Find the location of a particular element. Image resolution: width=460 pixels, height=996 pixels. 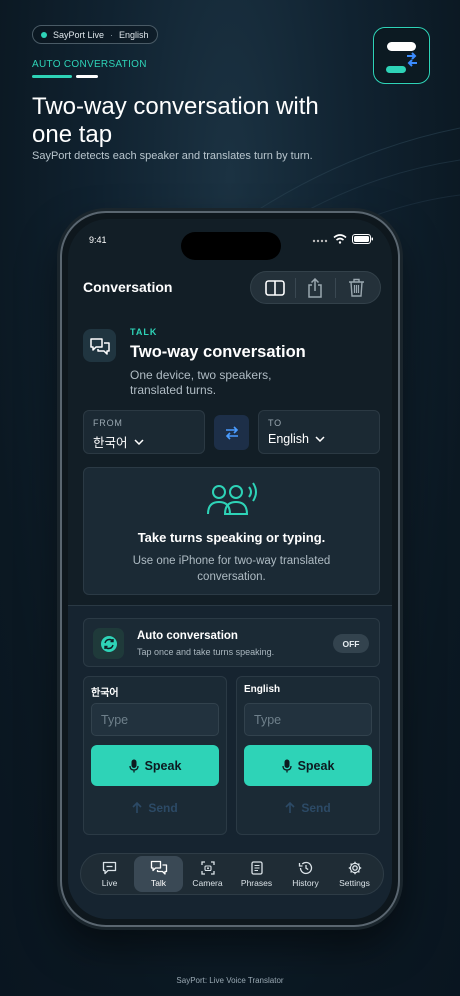

share-icon is located at coordinates (315, 287).